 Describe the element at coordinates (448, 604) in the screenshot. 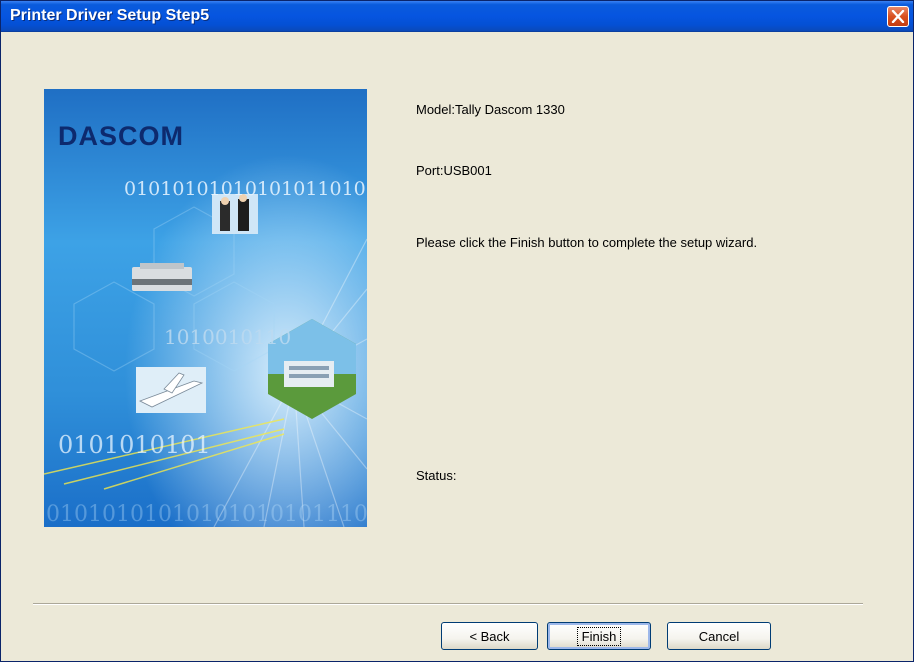

I see `button-separator` at that location.